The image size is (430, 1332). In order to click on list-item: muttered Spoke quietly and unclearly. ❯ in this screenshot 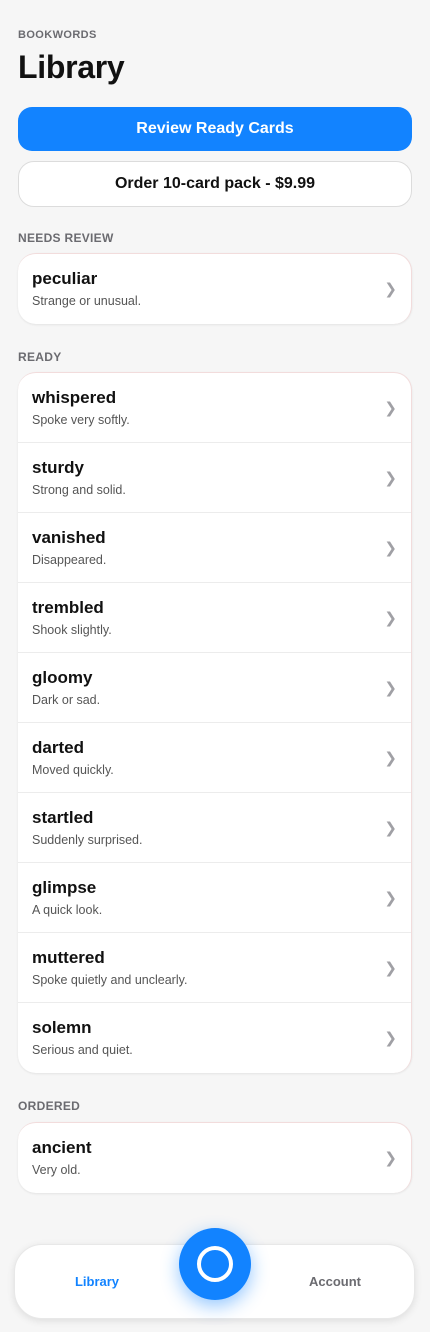, I will do `click(214, 968)`.